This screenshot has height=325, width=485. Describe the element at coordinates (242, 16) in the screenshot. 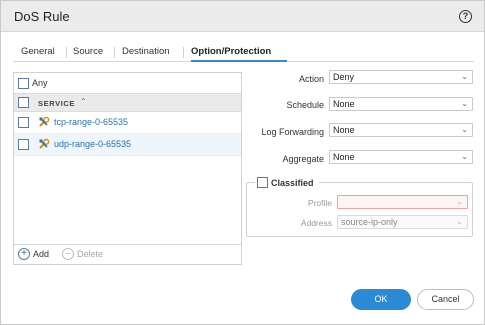

I see `dialog-titlebar: DoS Rule ?` at that location.